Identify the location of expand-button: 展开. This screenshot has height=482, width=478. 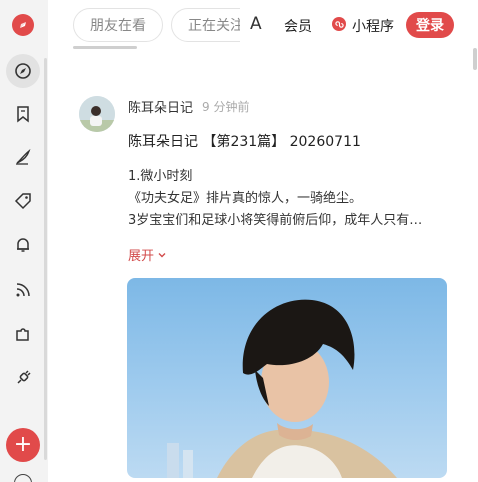
(147, 254).